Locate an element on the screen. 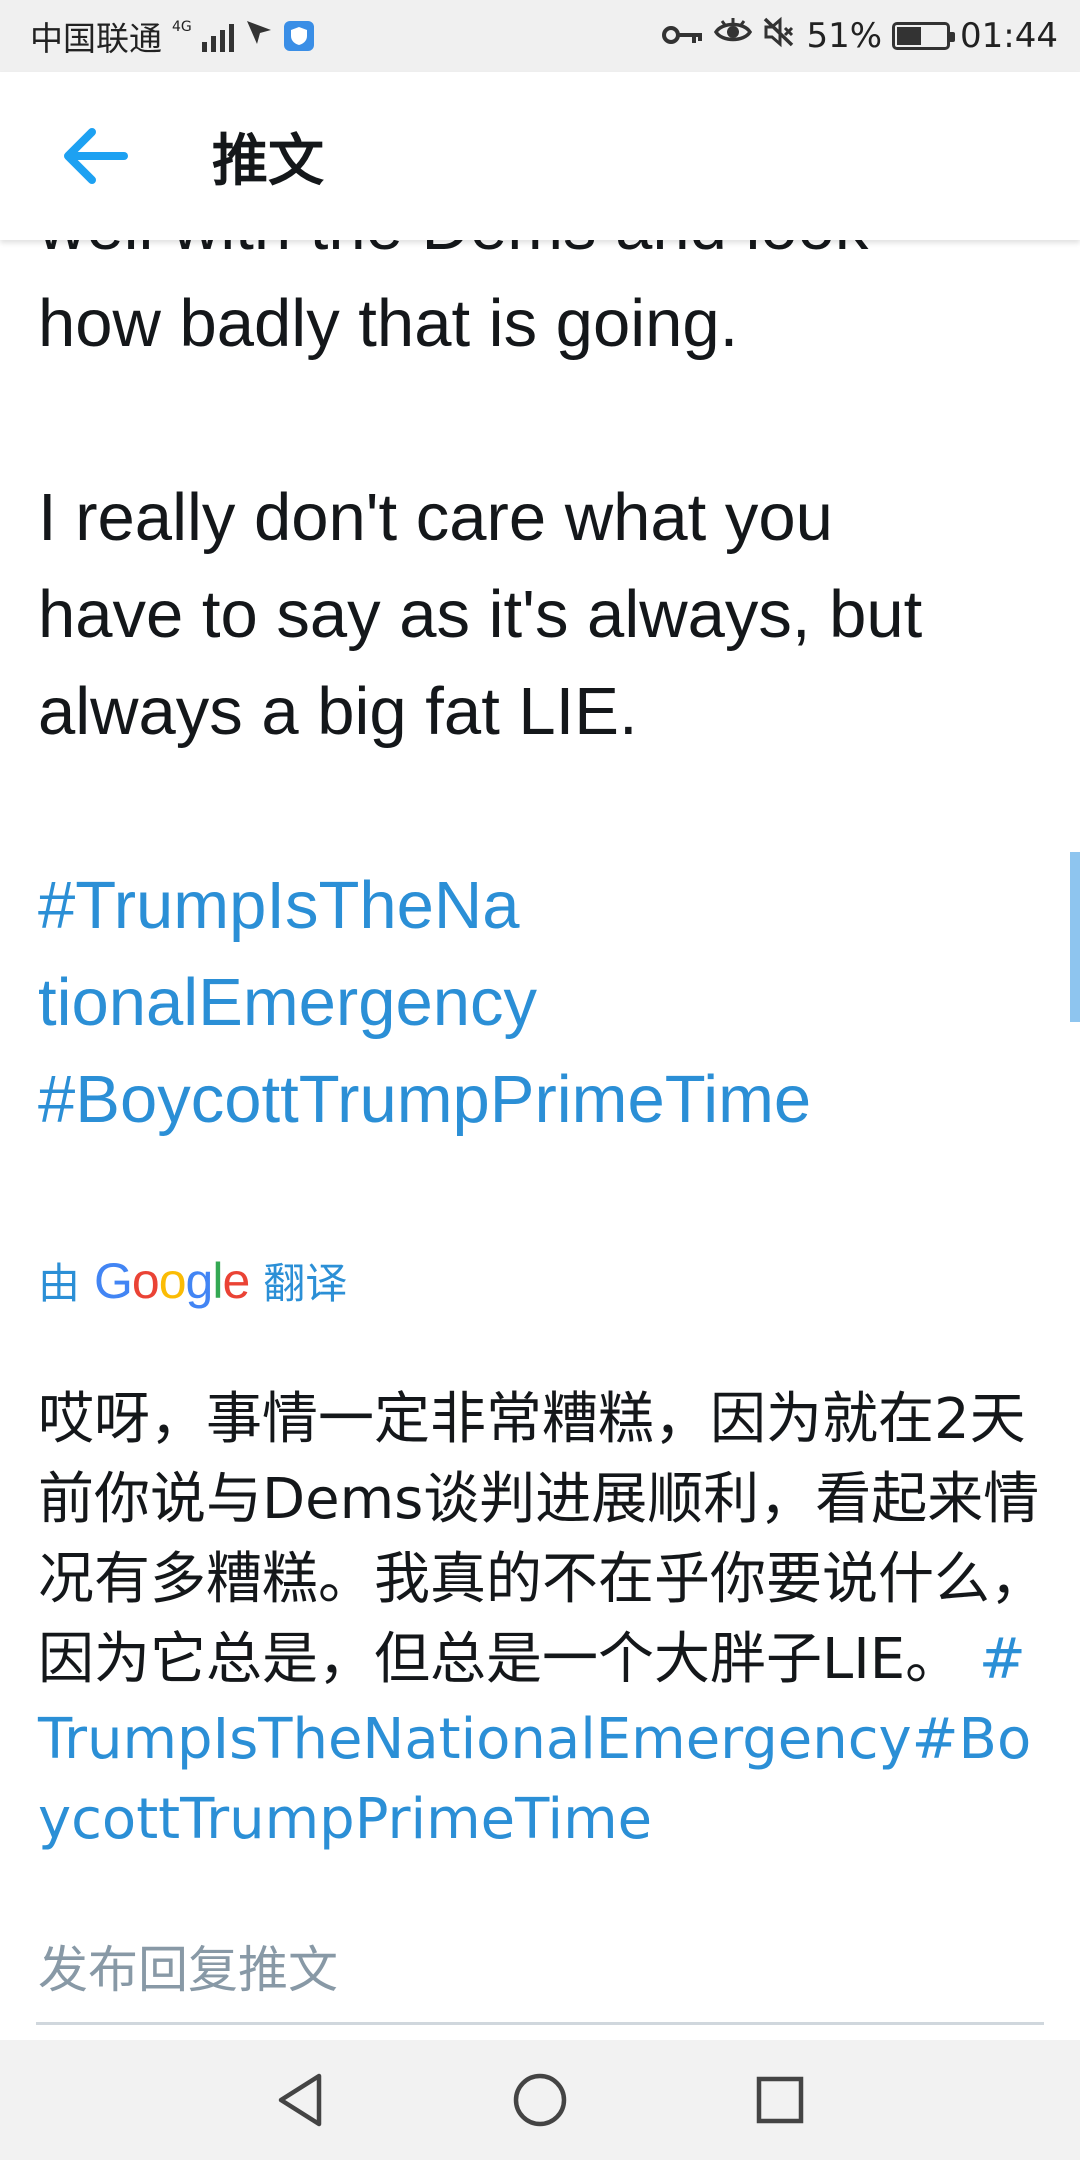 Image resolution: width=1080 pixels, height=2160 pixels. circle-home-icon is located at coordinates (540, 2100).